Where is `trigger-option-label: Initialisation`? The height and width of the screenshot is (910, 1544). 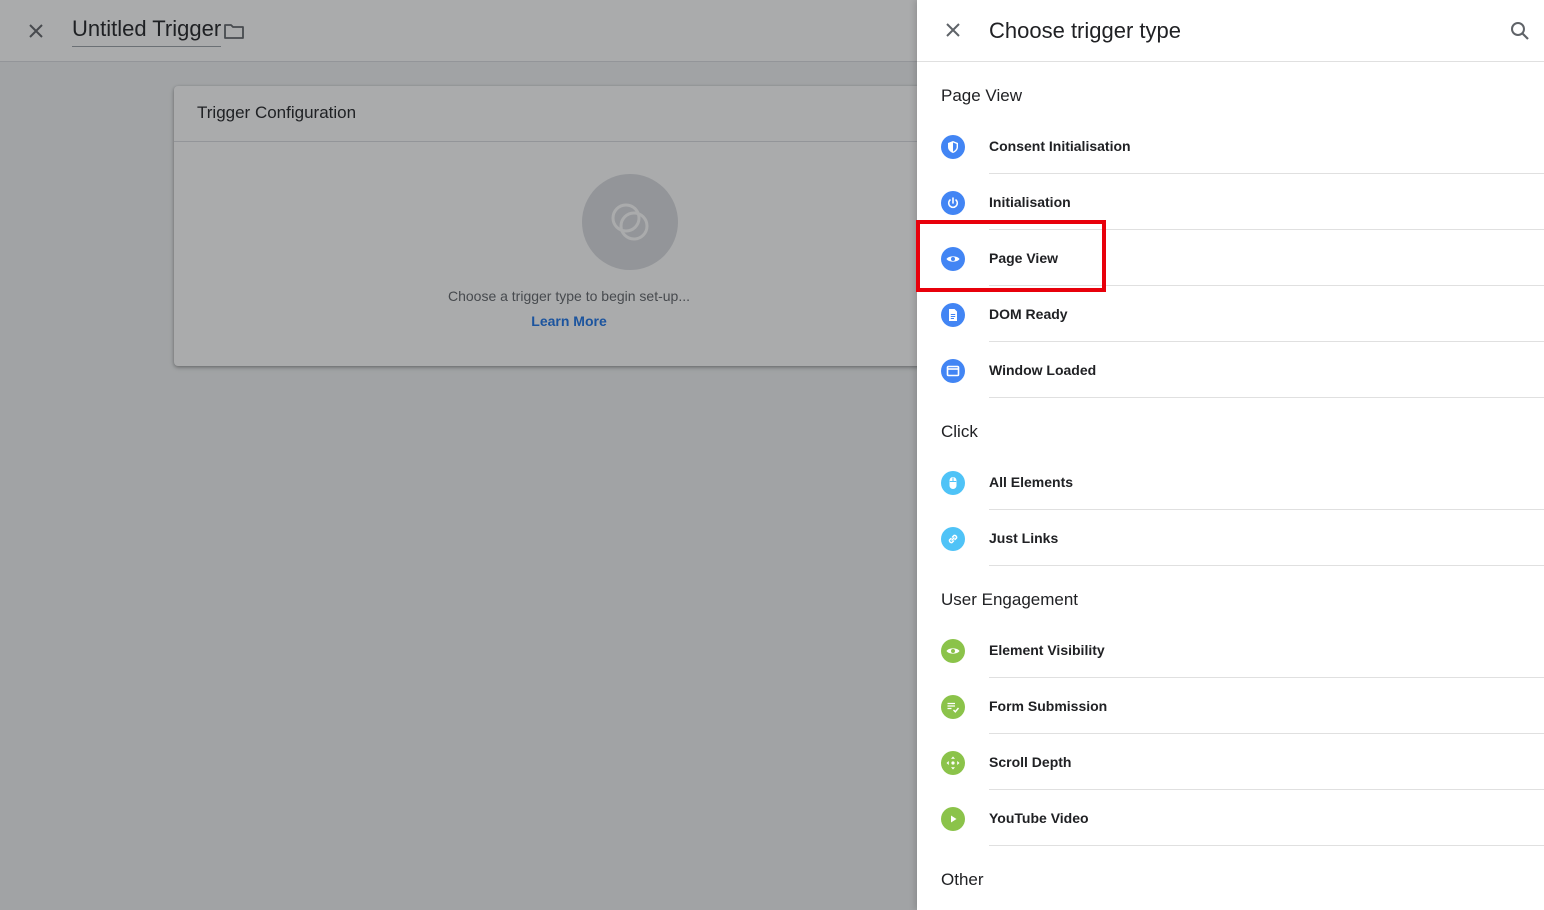 trigger-option-label: Initialisation is located at coordinates (1030, 202).